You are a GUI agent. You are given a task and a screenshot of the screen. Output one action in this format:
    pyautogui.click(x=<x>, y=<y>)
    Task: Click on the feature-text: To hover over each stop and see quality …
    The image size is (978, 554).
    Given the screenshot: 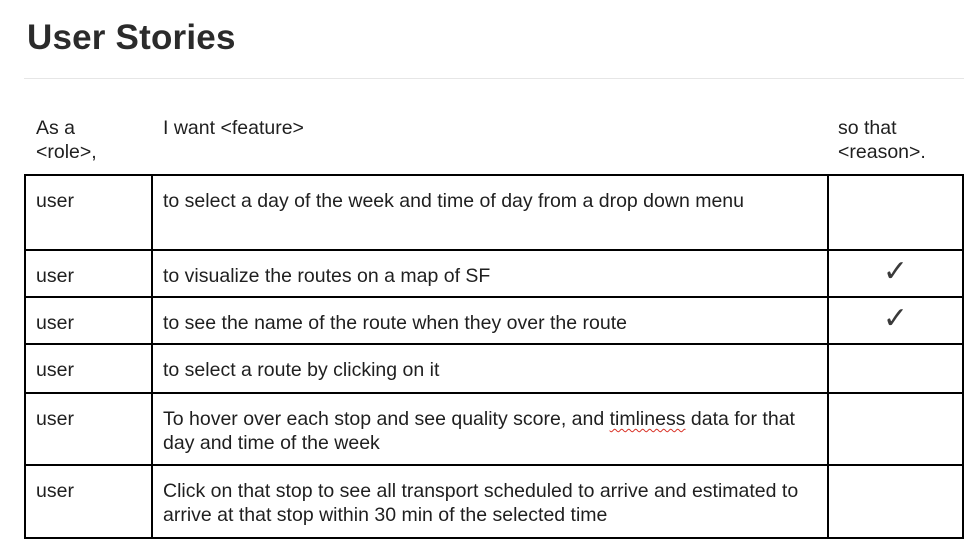 What is the action you would take?
    pyautogui.click(x=386, y=419)
    